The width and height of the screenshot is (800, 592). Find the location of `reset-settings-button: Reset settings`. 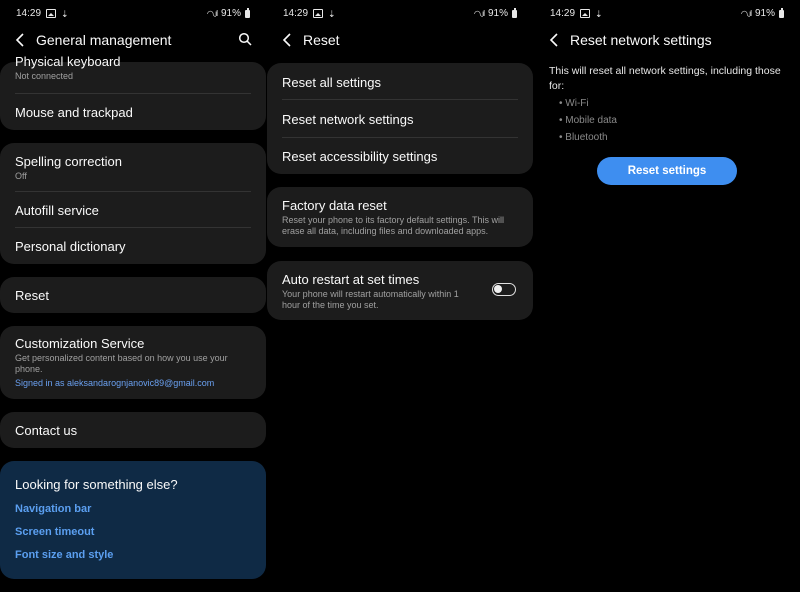

reset-settings-button: Reset settings is located at coordinates (667, 171).